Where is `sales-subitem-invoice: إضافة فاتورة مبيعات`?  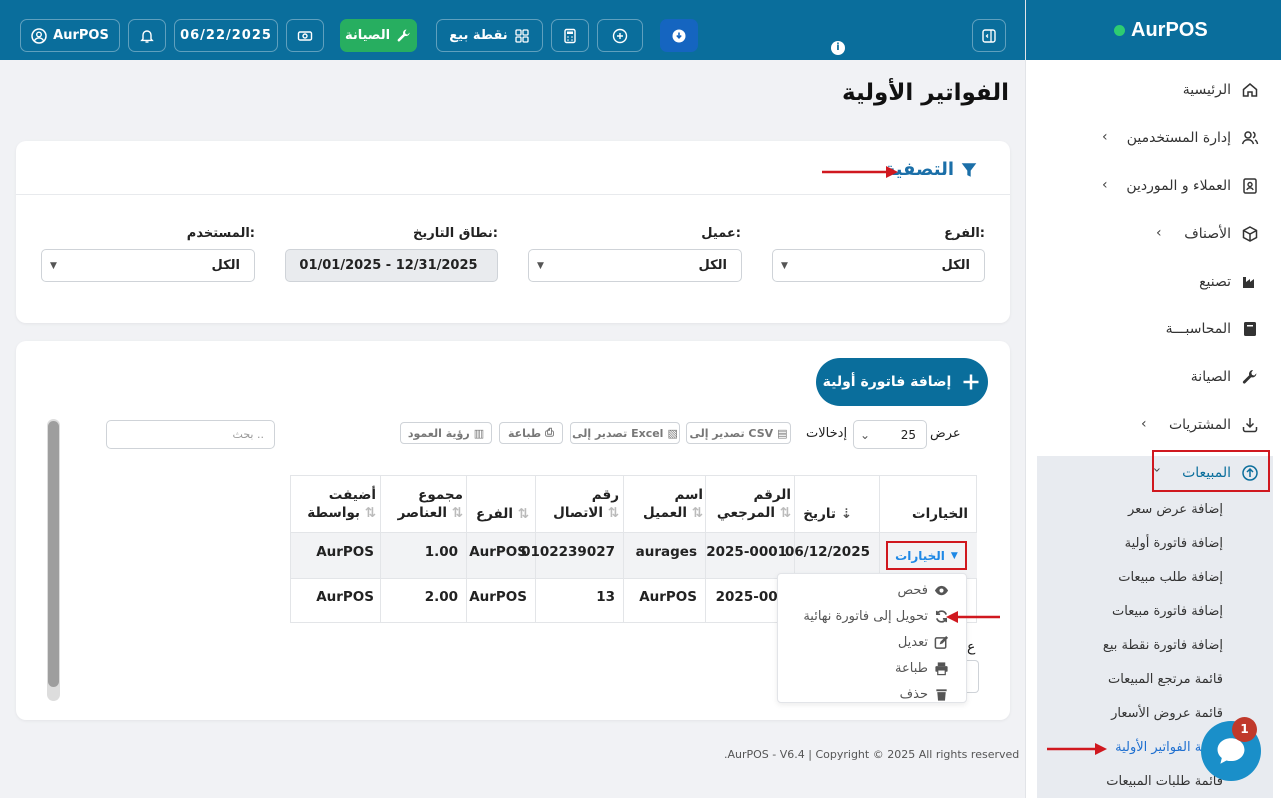
sales-subitem-invoice: إضافة فاتورة مبيعات is located at coordinates (1167, 611).